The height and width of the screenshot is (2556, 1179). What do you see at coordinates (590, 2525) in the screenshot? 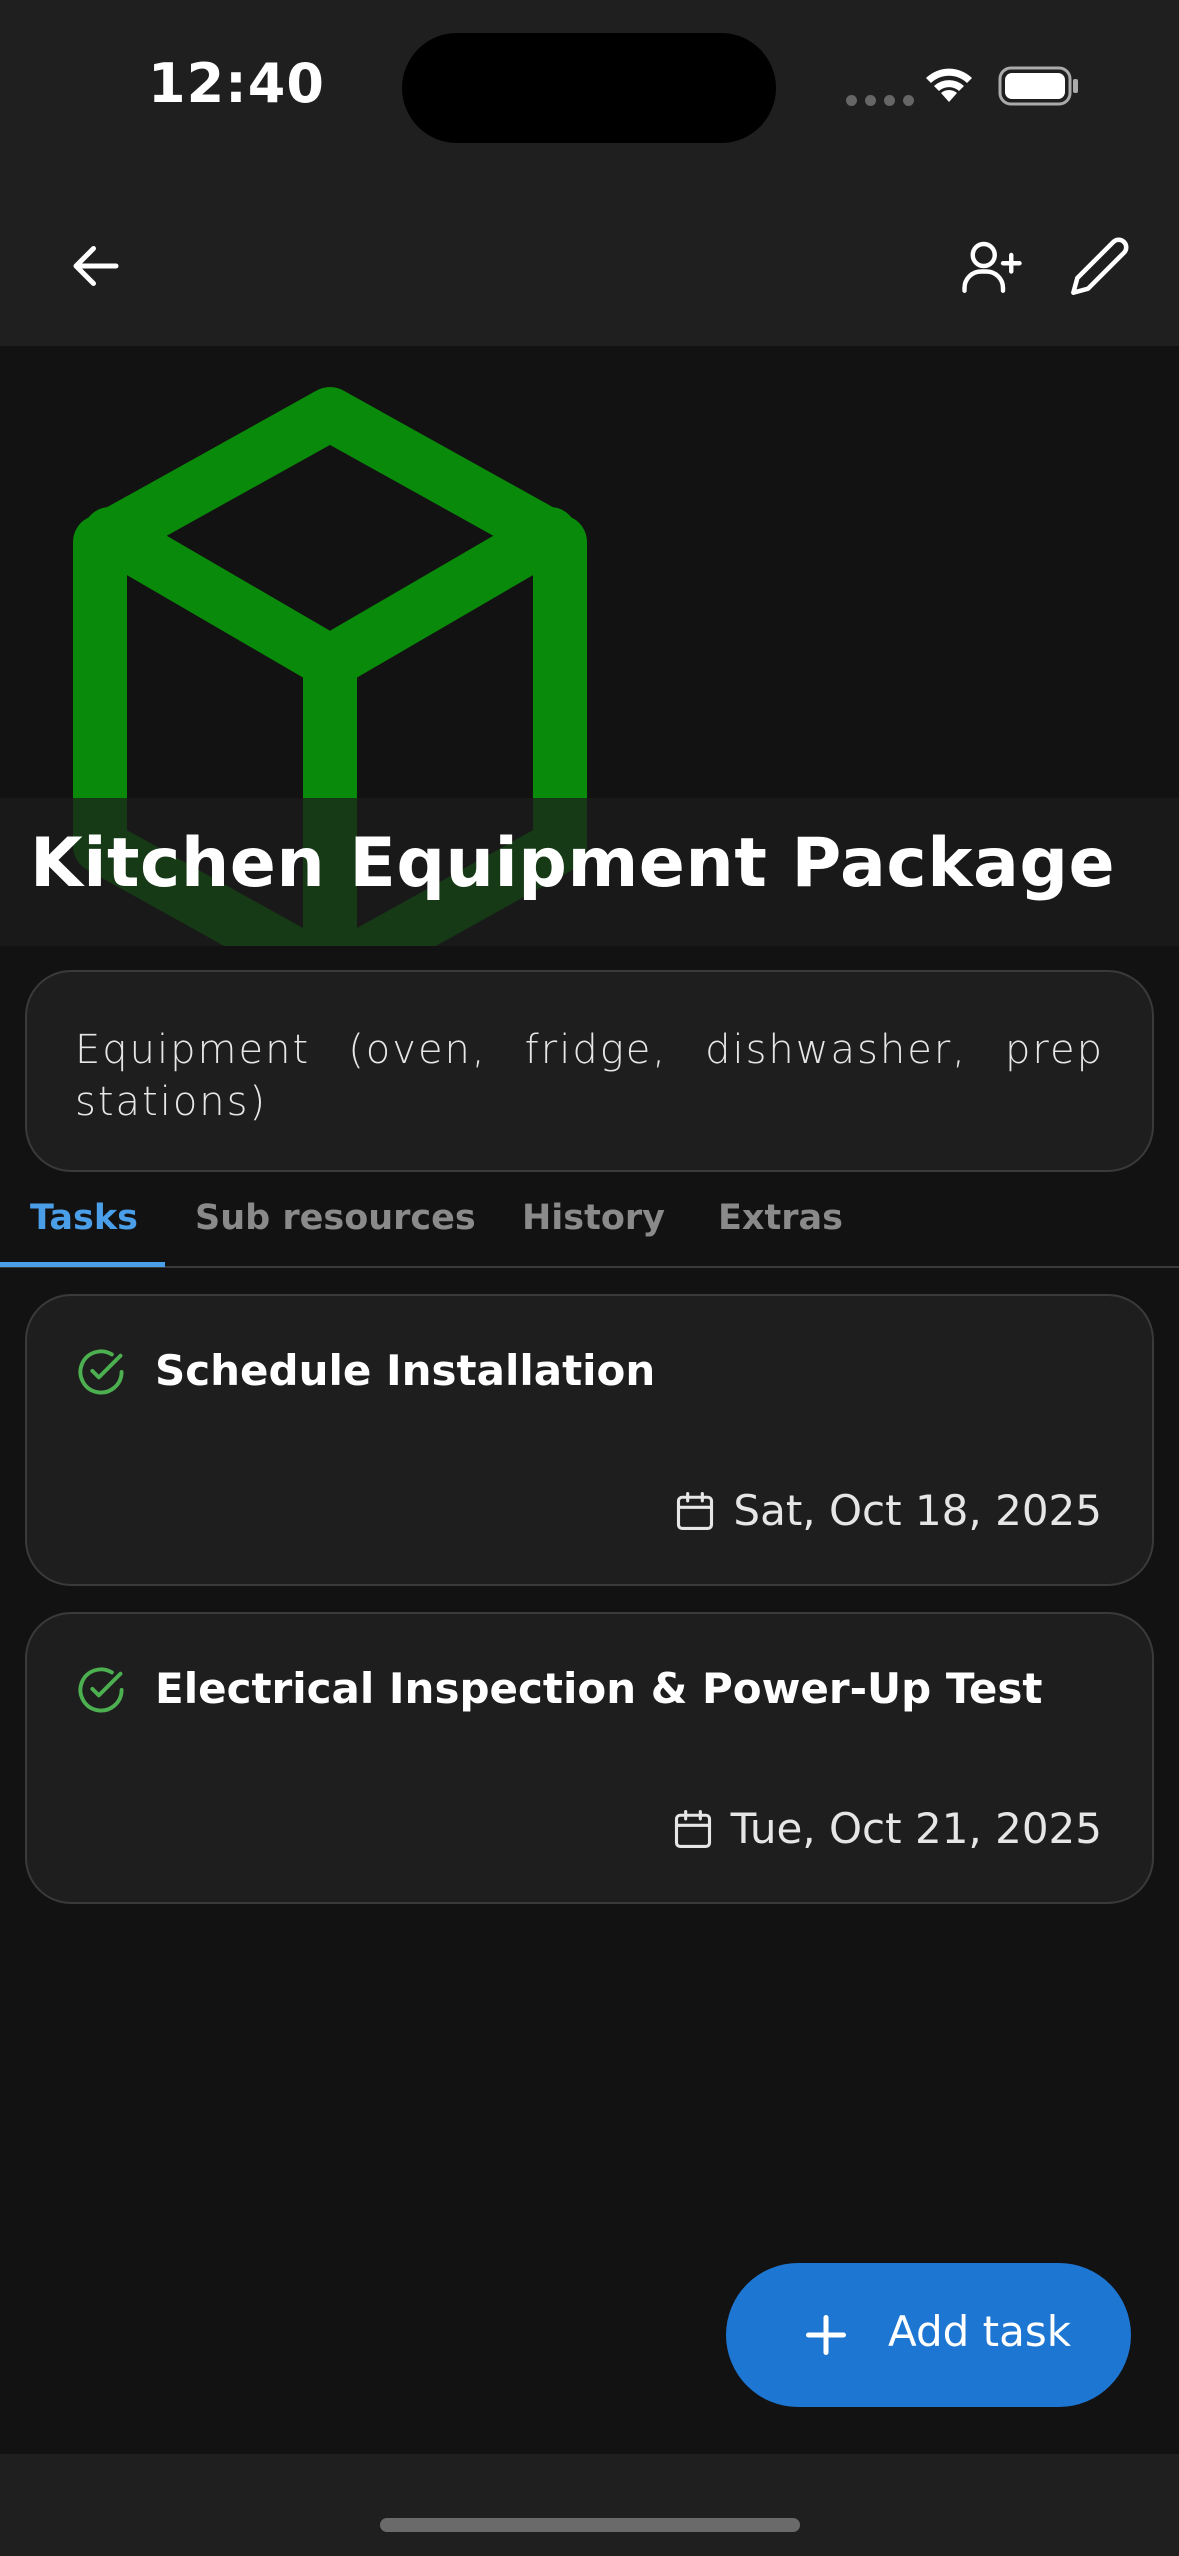
I see `home-indicator` at bounding box center [590, 2525].